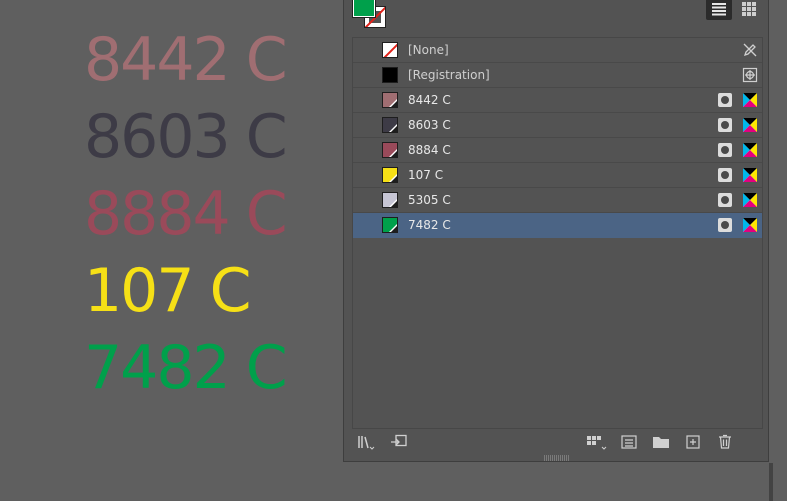 The height and width of the screenshot is (501, 787). Describe the element at coordinates (399, 442) in the screenshot. I see `export-swatches-icon` at that location.